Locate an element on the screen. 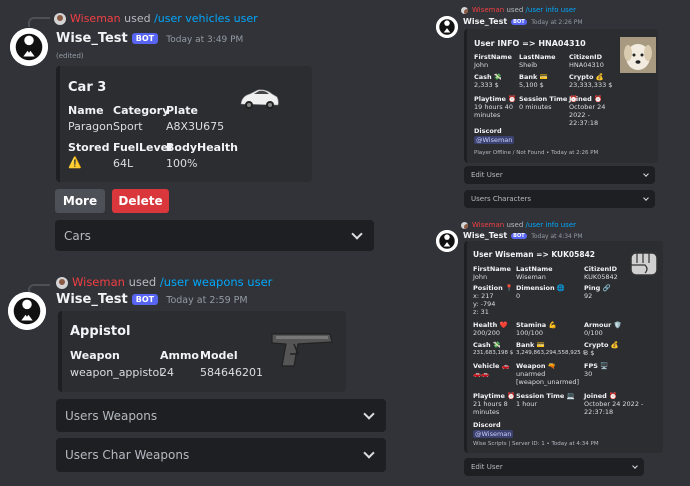  field-name: Ping 🔗 is located at coordinates (597, 288).